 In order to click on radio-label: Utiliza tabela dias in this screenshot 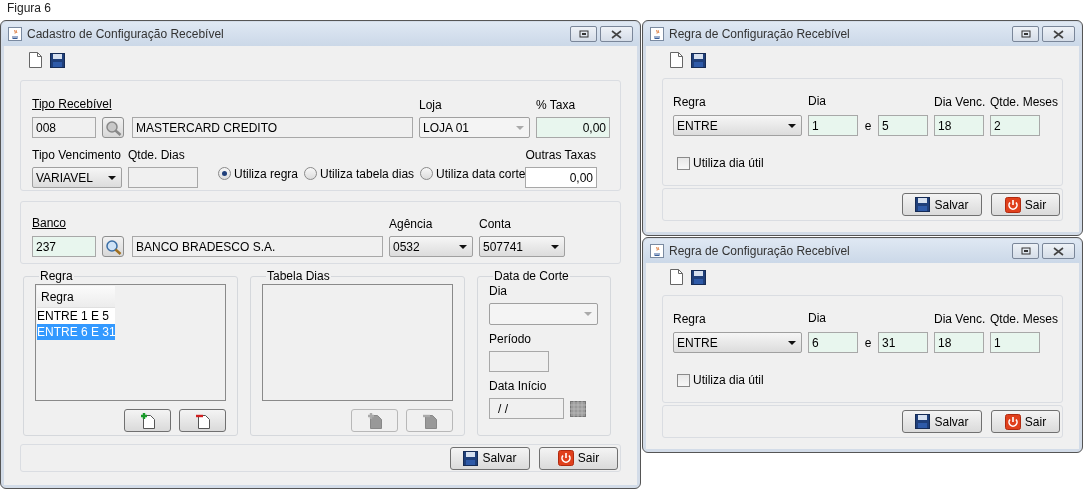, I will do `click(367, 174)`.